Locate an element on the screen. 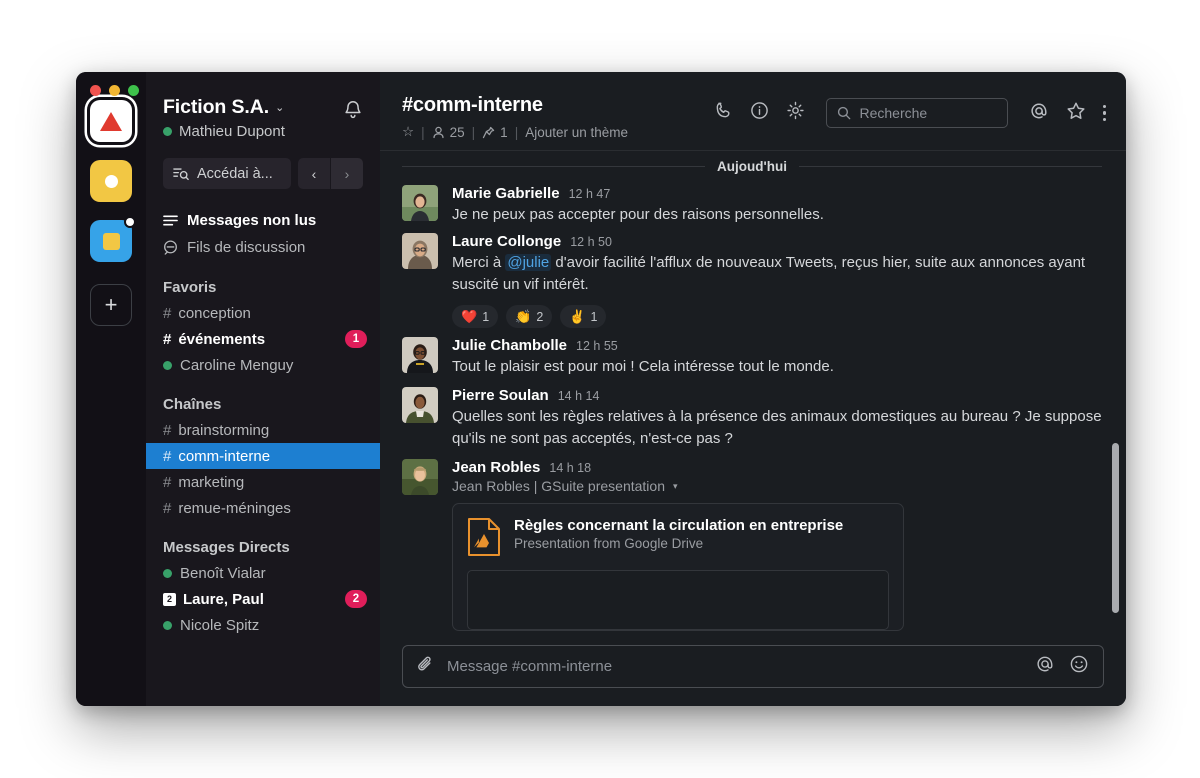 Image resolution: width=1200 pixels, height=778 pixels. team-header: Fiction S.A. ⌄ Mathieu Dupont is located at coordinates (263, 118).